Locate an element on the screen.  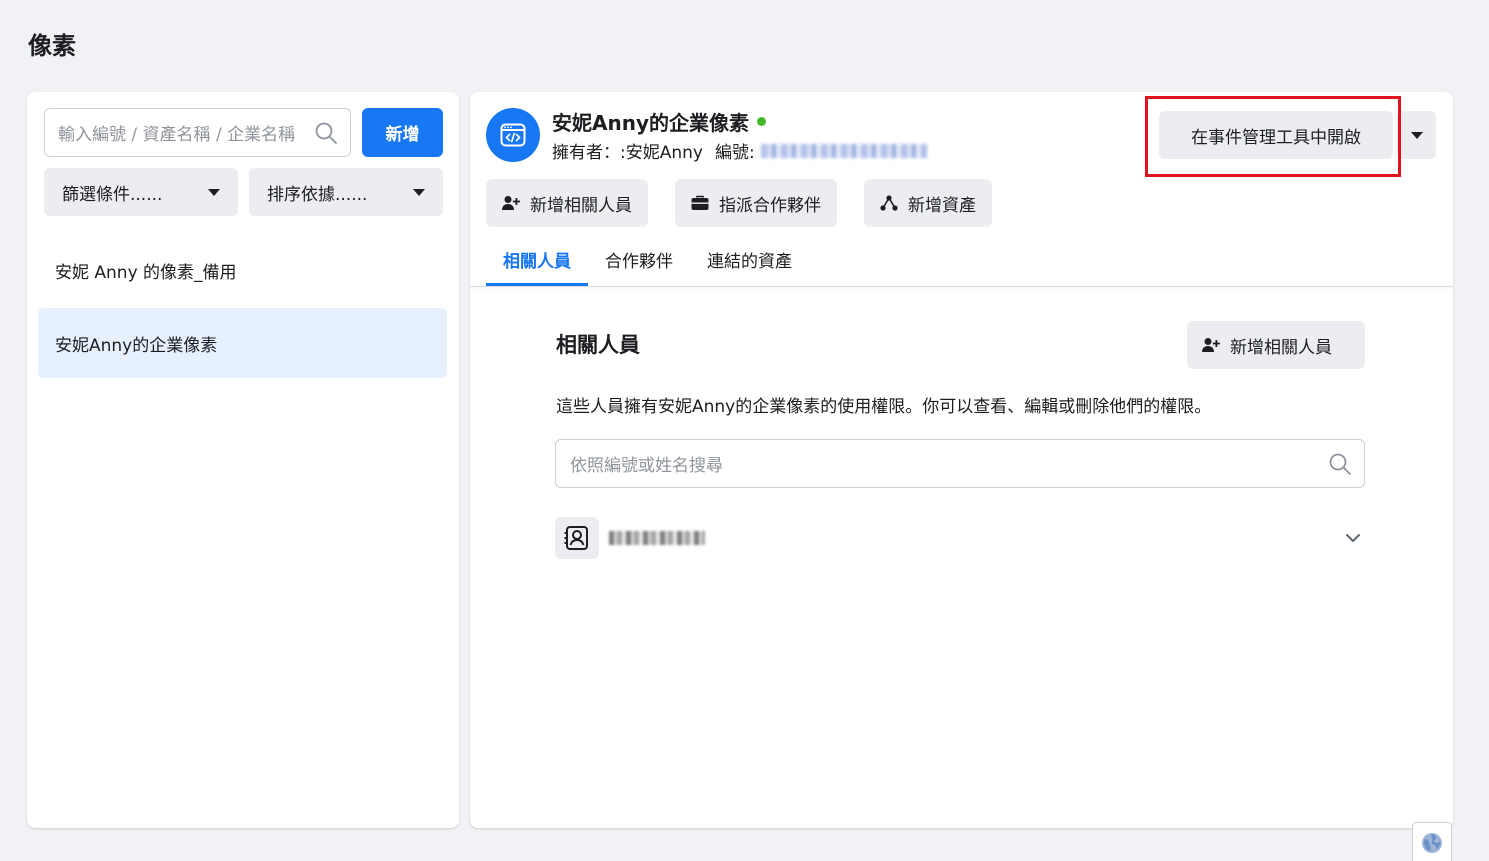
language-globe-button is located at coordinates (1432, 841).